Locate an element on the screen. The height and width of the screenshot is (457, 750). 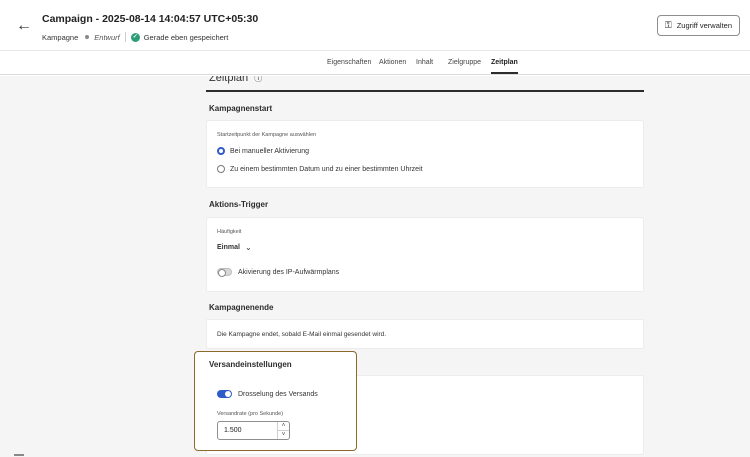
schedule-title: Zeitplan ⓘ is located at coordinates (235, 80).